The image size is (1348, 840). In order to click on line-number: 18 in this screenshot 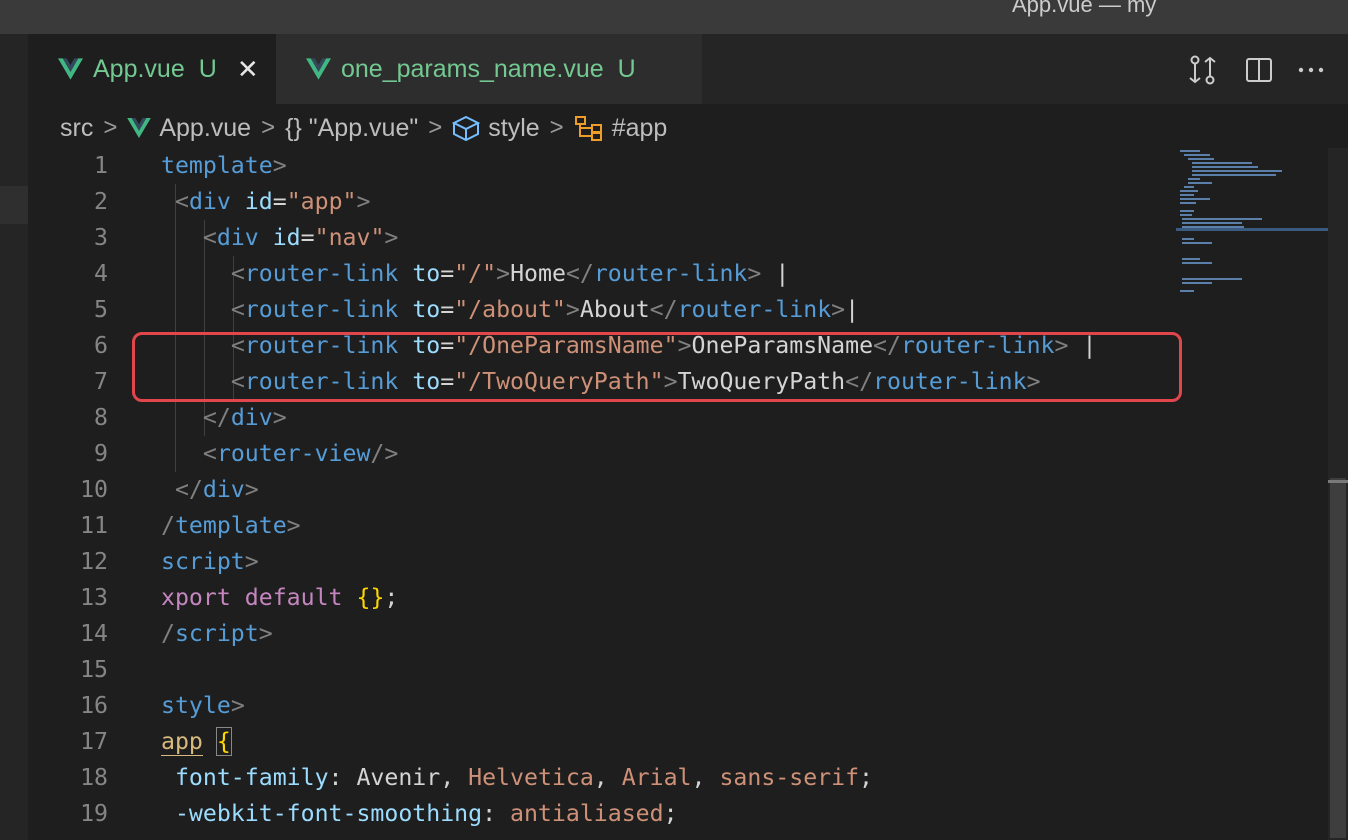, I will do `click(94, 777)`.